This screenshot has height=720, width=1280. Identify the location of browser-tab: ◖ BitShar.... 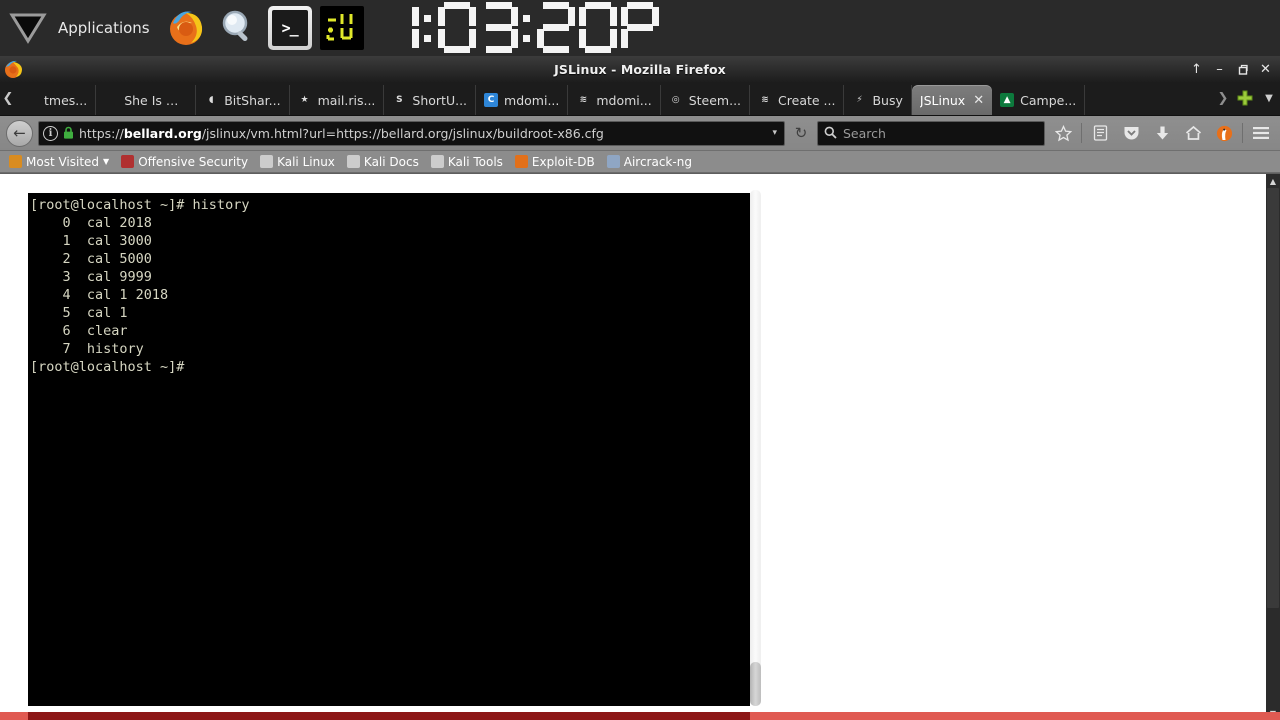
(243, 100).